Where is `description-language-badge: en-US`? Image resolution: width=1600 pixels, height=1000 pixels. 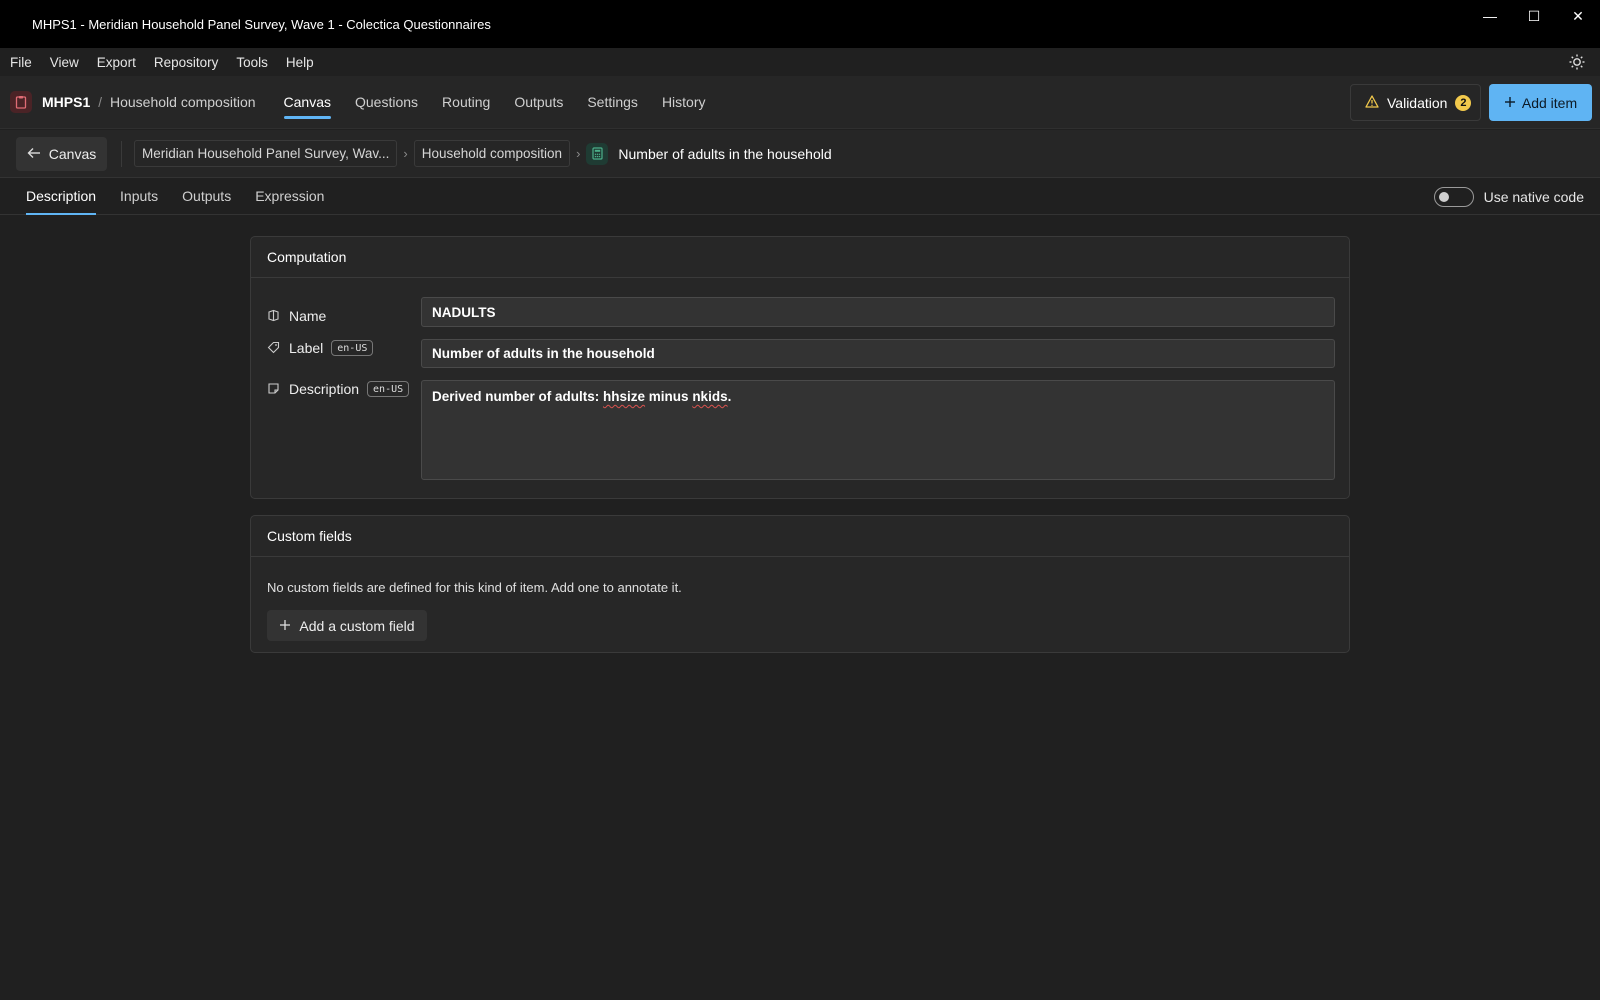
description-language-badge: en-US is located at coordinates (388, 389).